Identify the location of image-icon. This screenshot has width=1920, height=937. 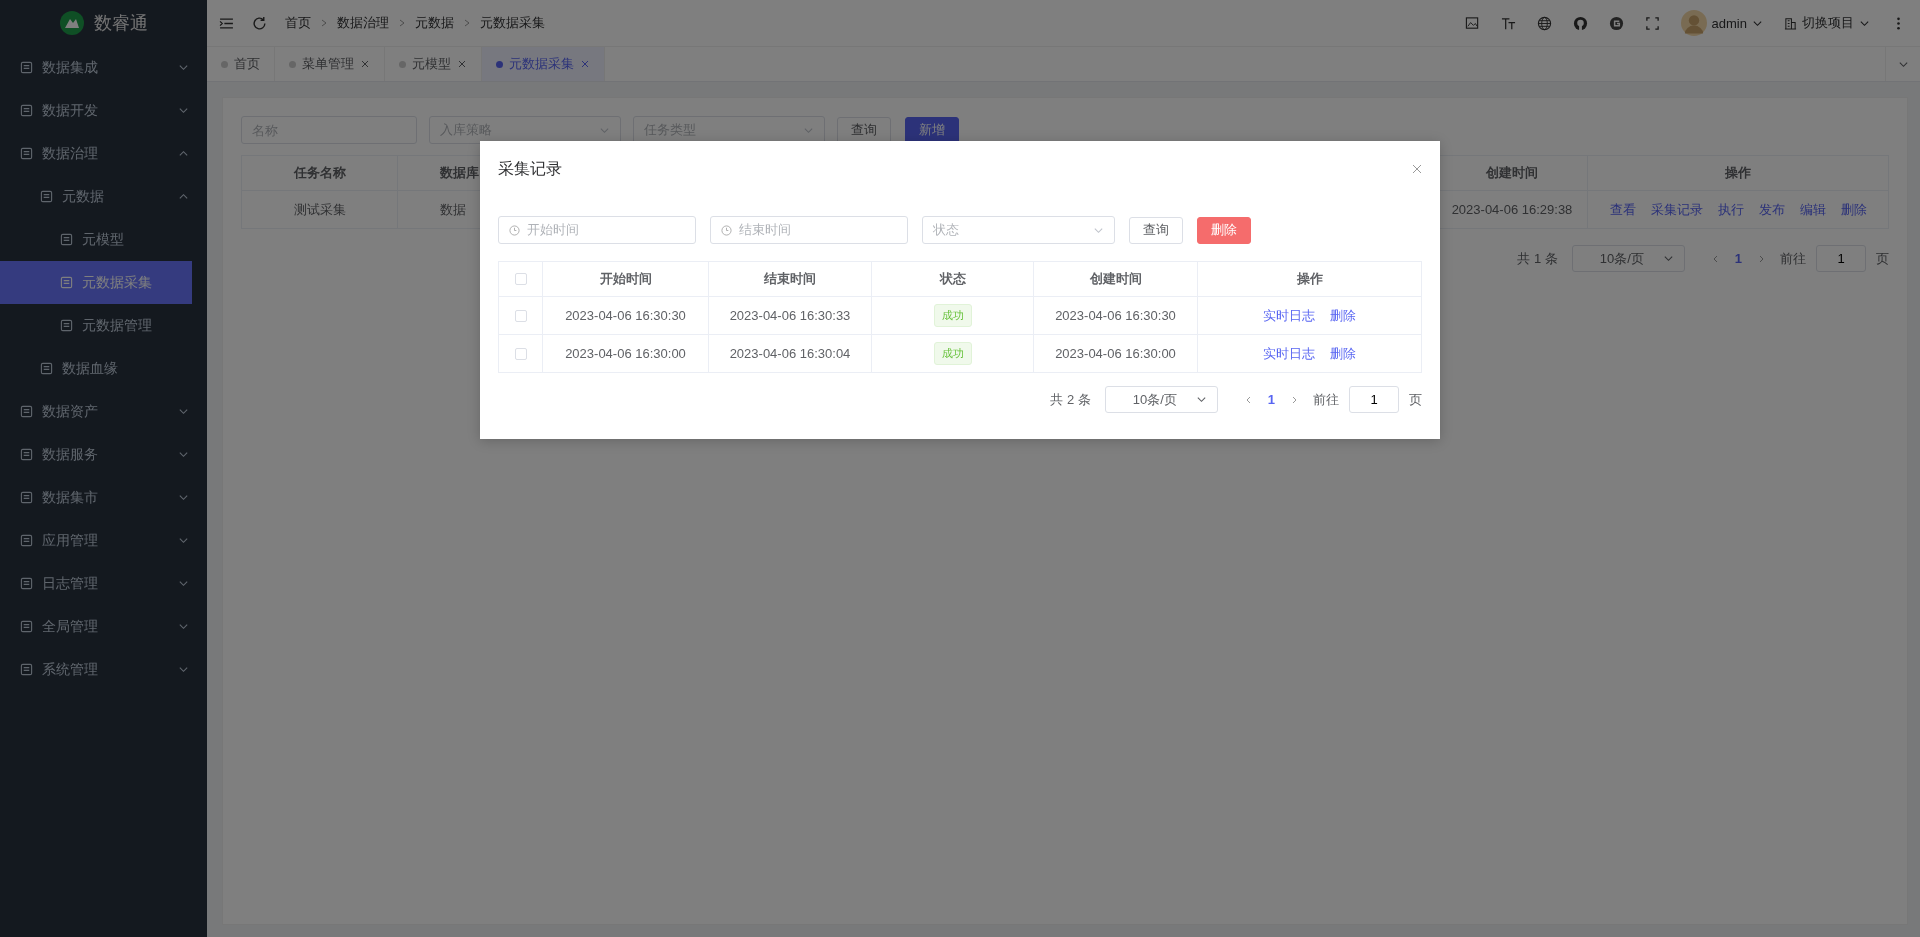
(1472, 23).